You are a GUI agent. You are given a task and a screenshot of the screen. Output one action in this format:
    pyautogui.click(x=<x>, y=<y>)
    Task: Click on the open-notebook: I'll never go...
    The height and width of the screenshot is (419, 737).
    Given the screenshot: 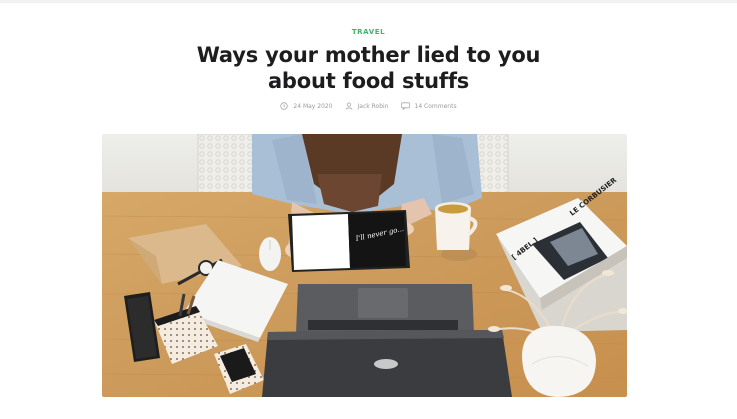 What is the action you would take?
    pyautogui.click(x=349, y=241)
    